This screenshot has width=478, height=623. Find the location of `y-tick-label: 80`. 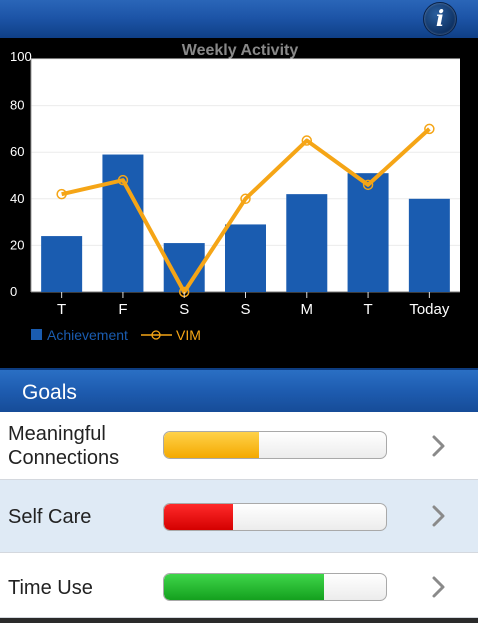

y-tick-label: 80 is located at coordinates (17, 105).